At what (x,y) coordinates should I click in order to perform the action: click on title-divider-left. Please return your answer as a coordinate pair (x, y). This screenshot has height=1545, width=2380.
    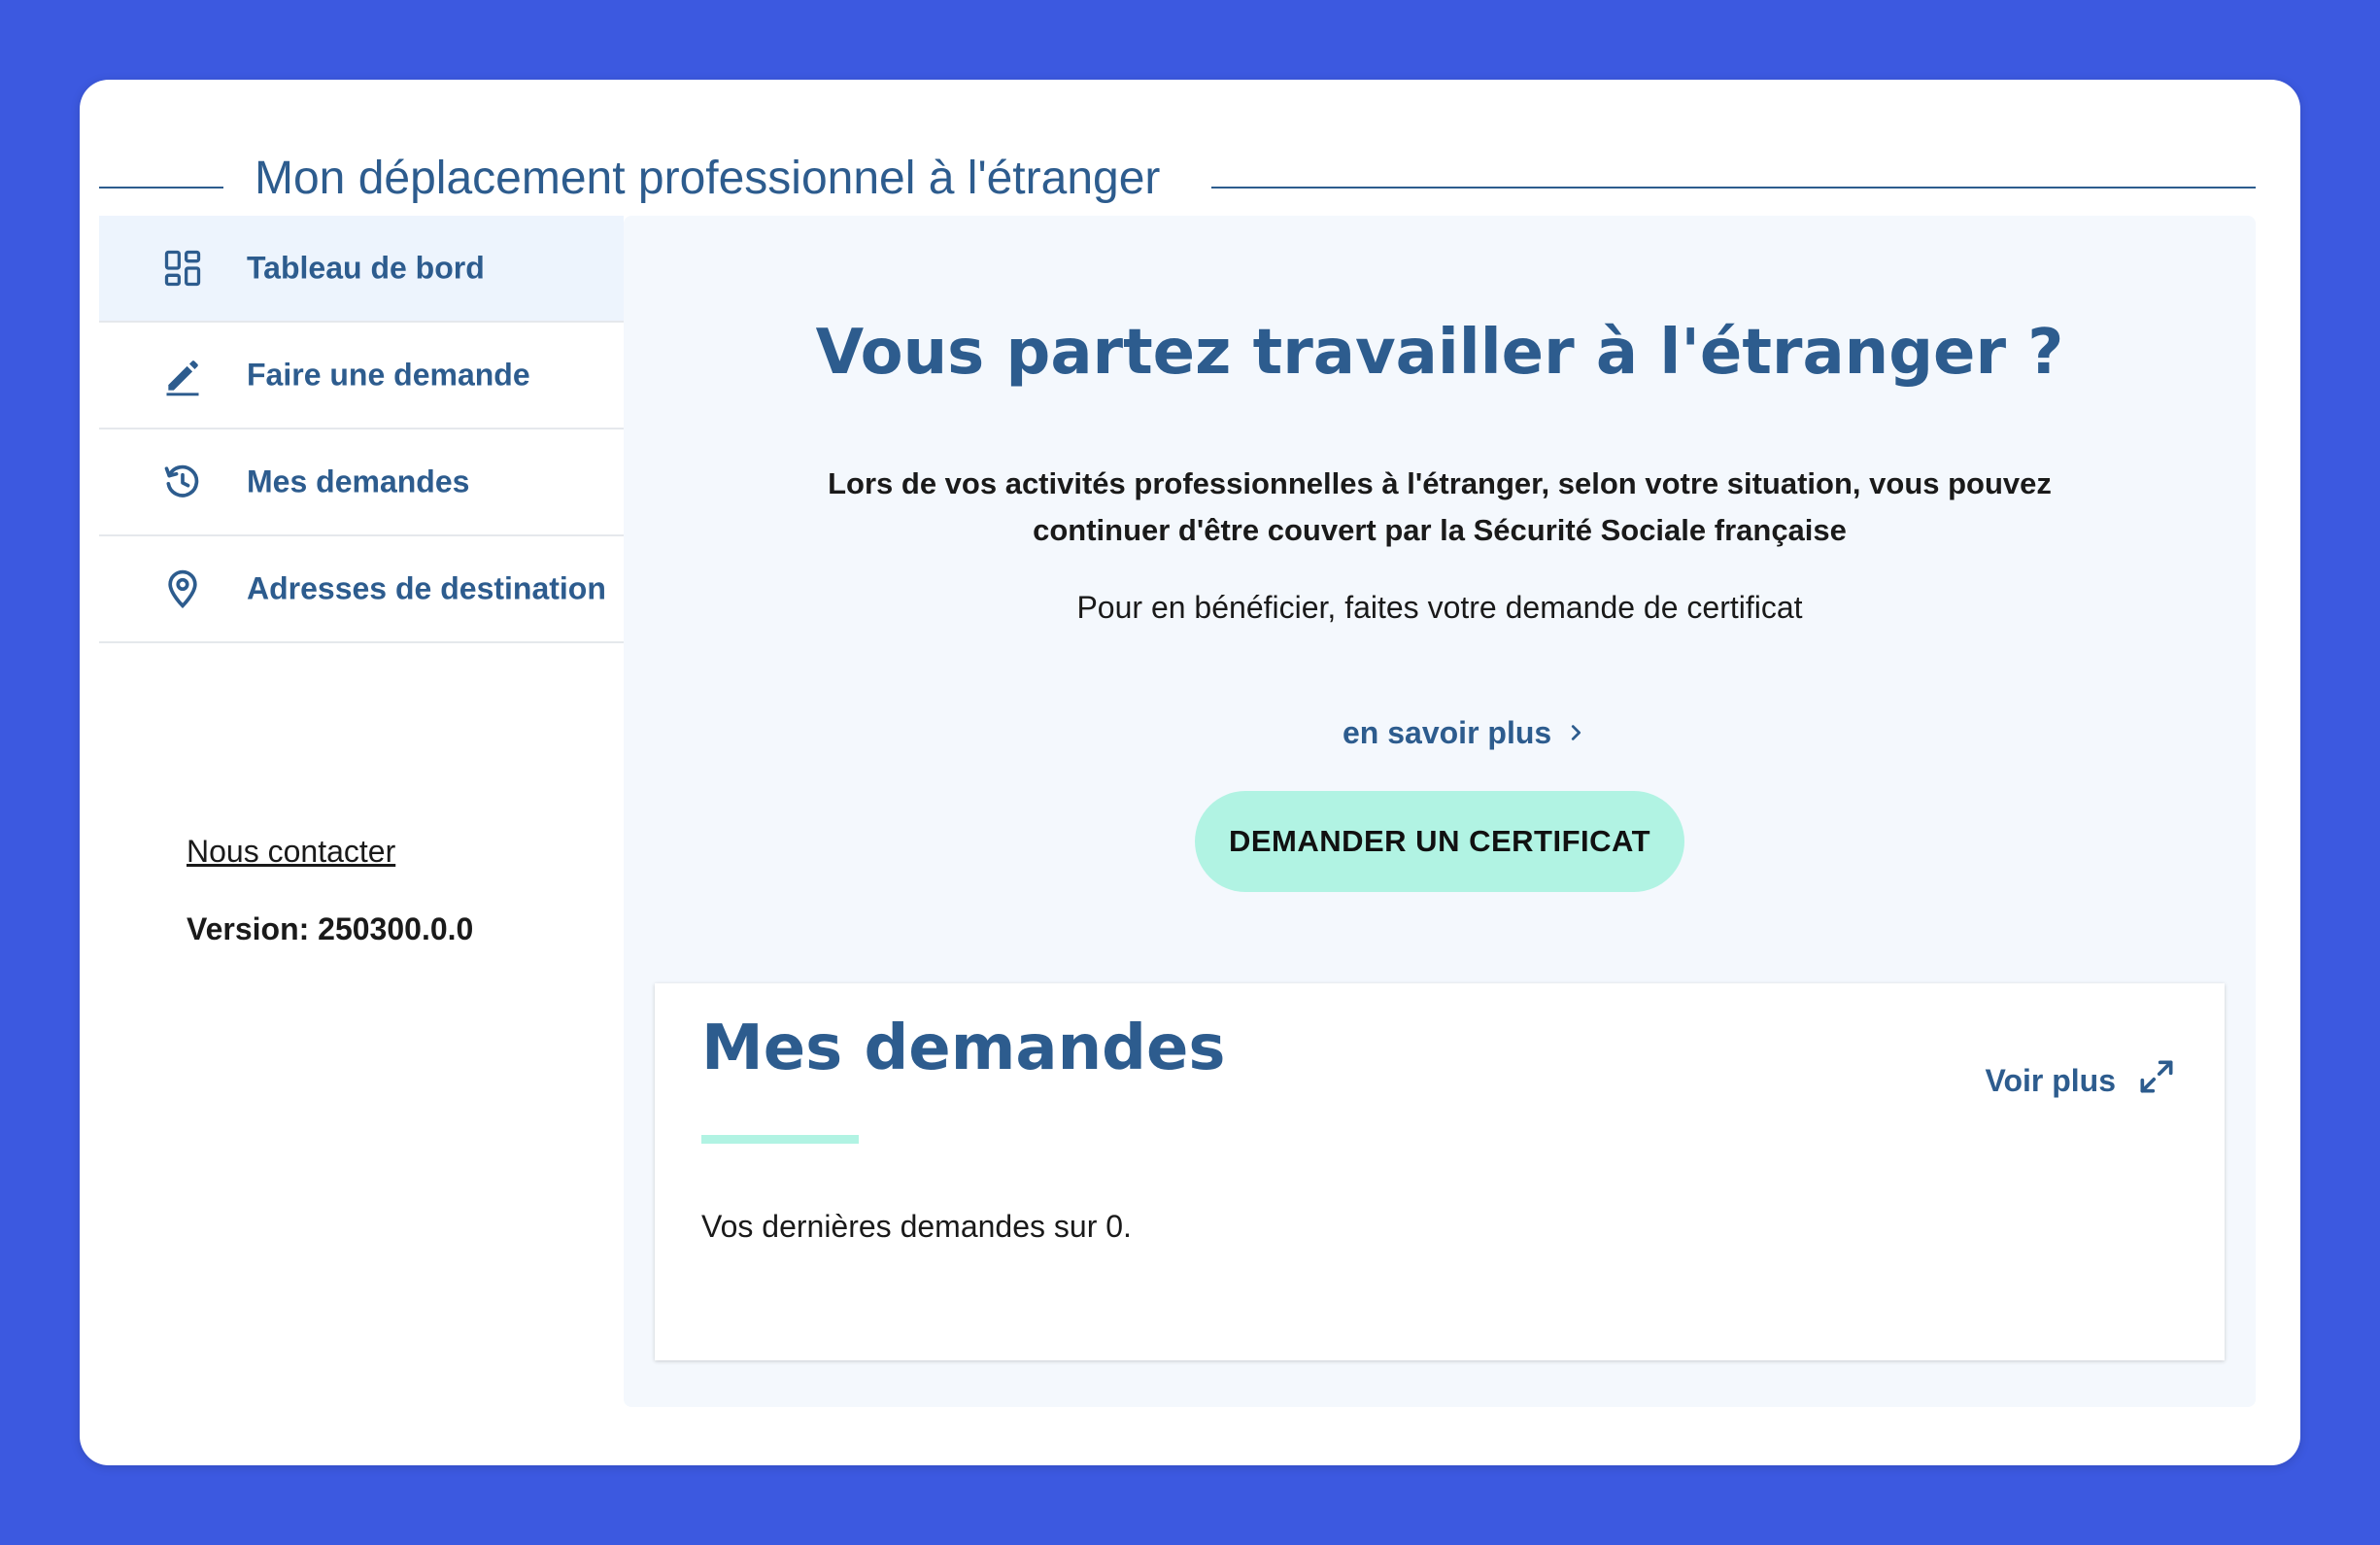
    Looking at the image, I should click on (161, 188).